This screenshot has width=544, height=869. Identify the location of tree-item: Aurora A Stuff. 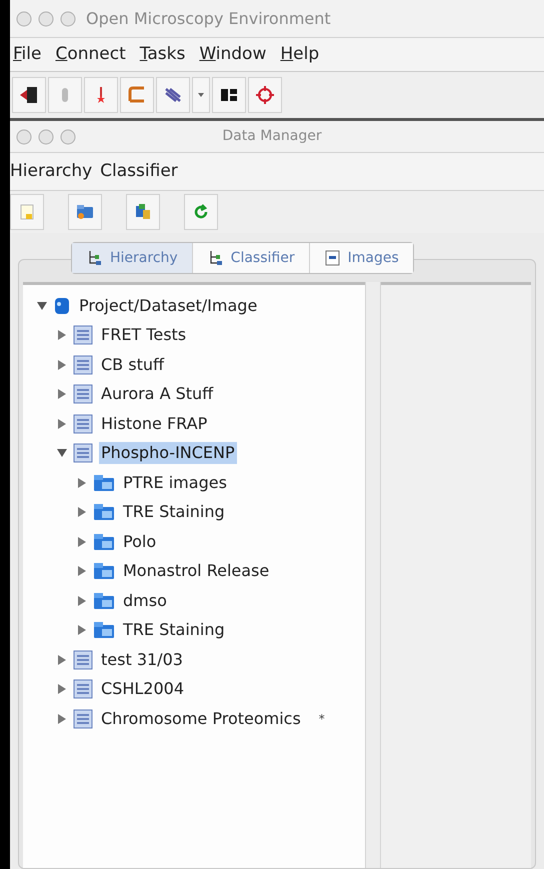
(157, 394).